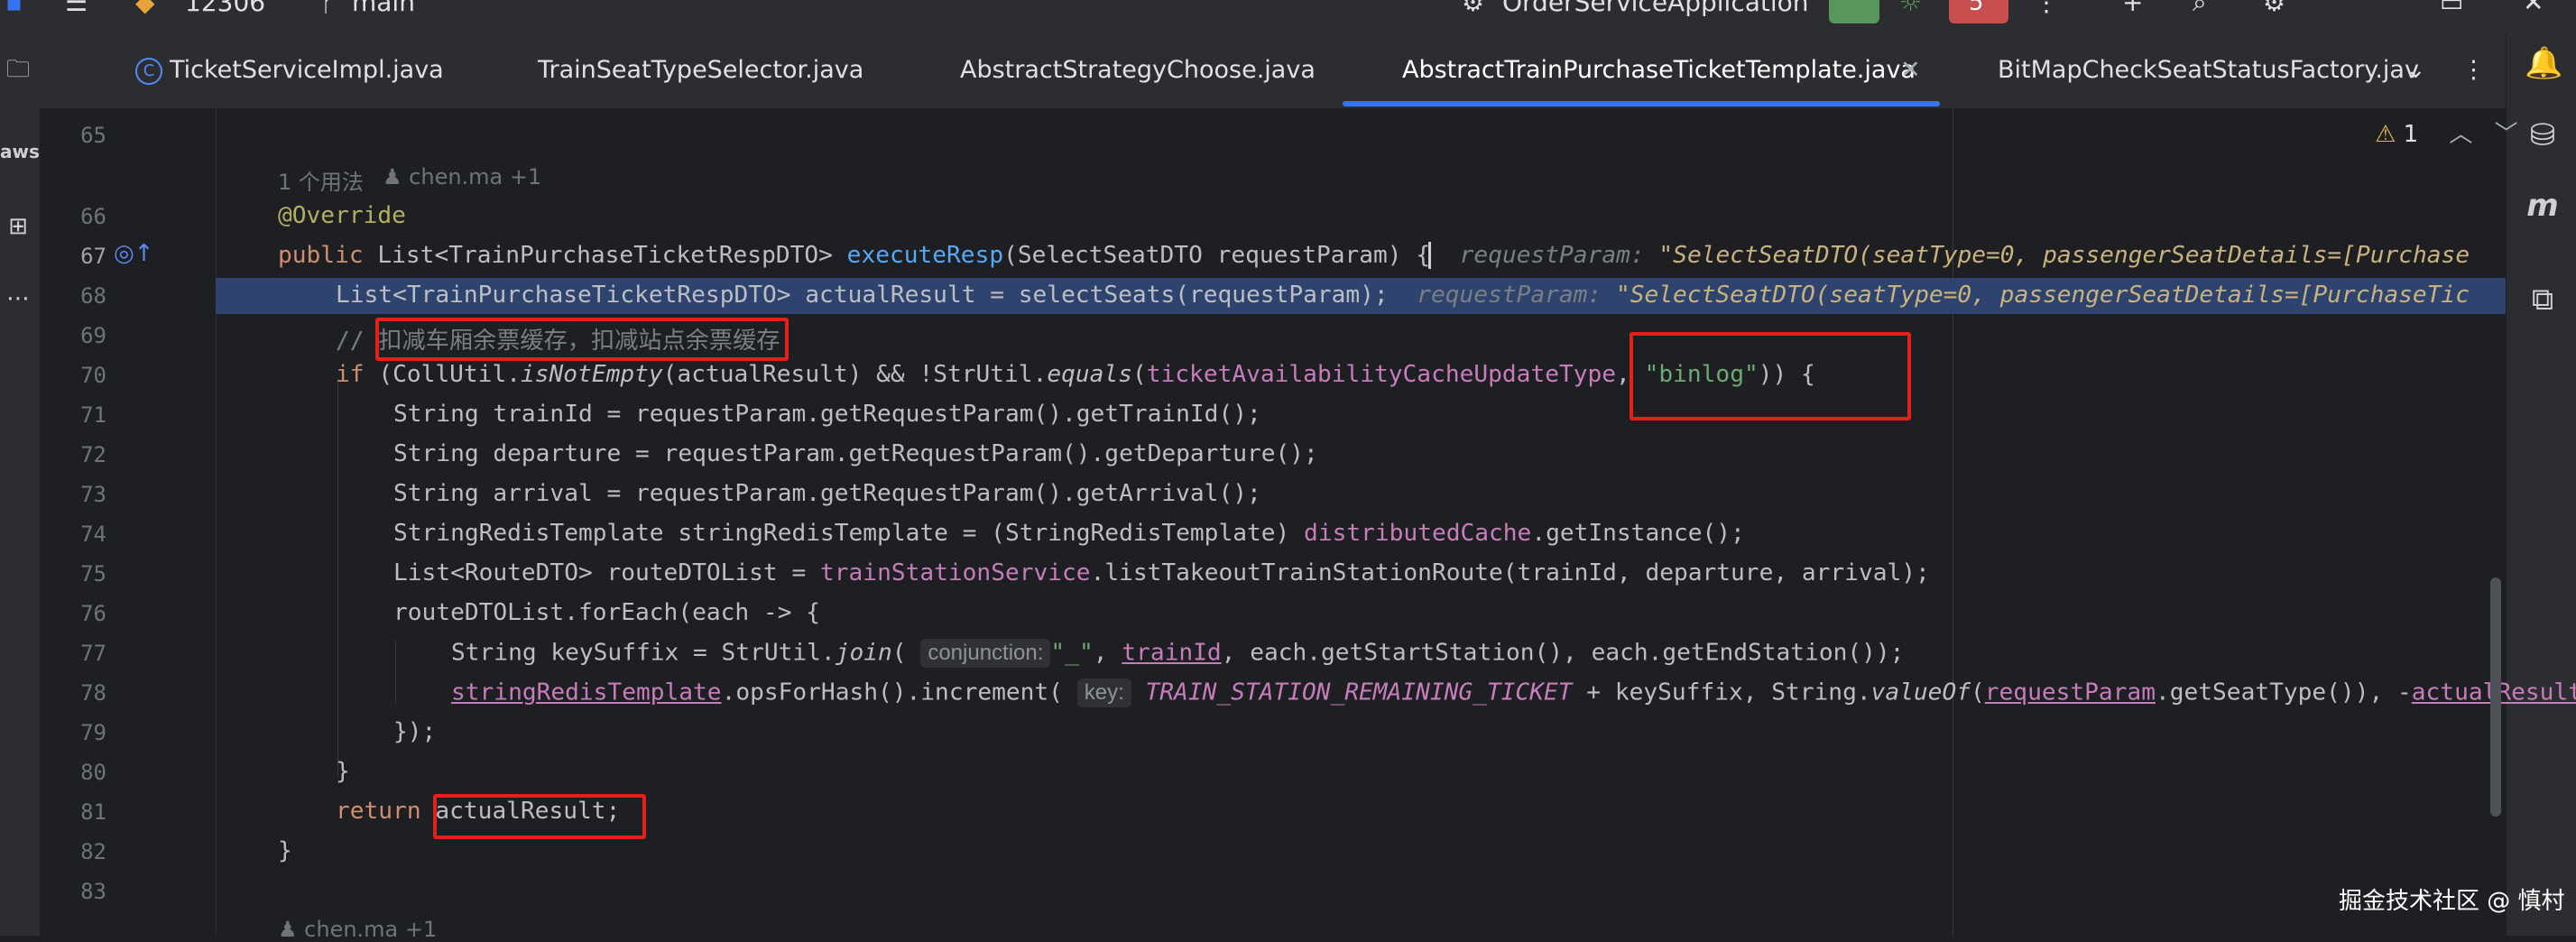 This screenshot has height=942, width=2576. Describe the element at coordinates (1911, 8) in the screenshot. I see `debug-icon: ☼` at that location.